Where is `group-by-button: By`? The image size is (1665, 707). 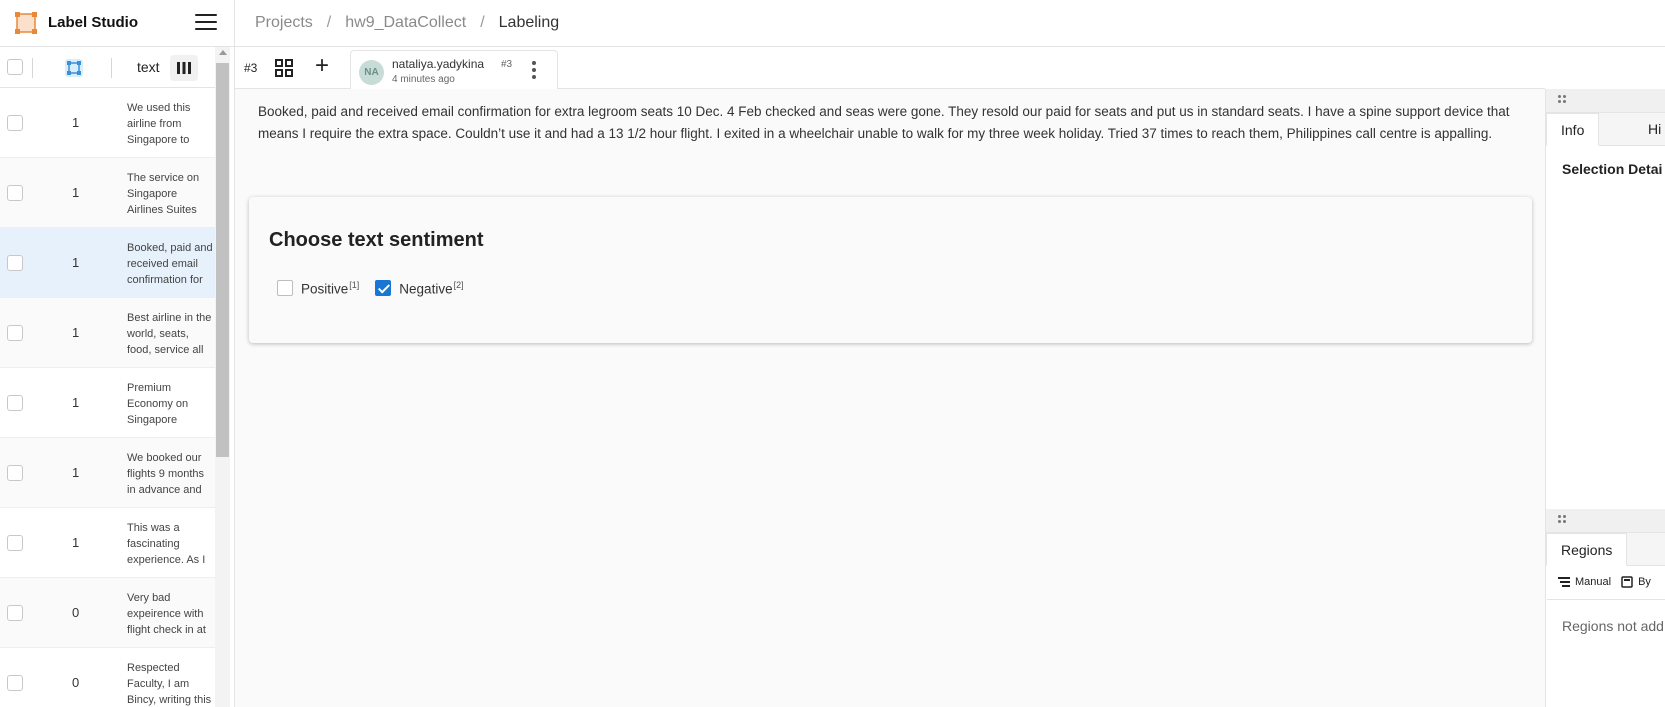 group-by-button: By is located at coordinates (1636, 582).